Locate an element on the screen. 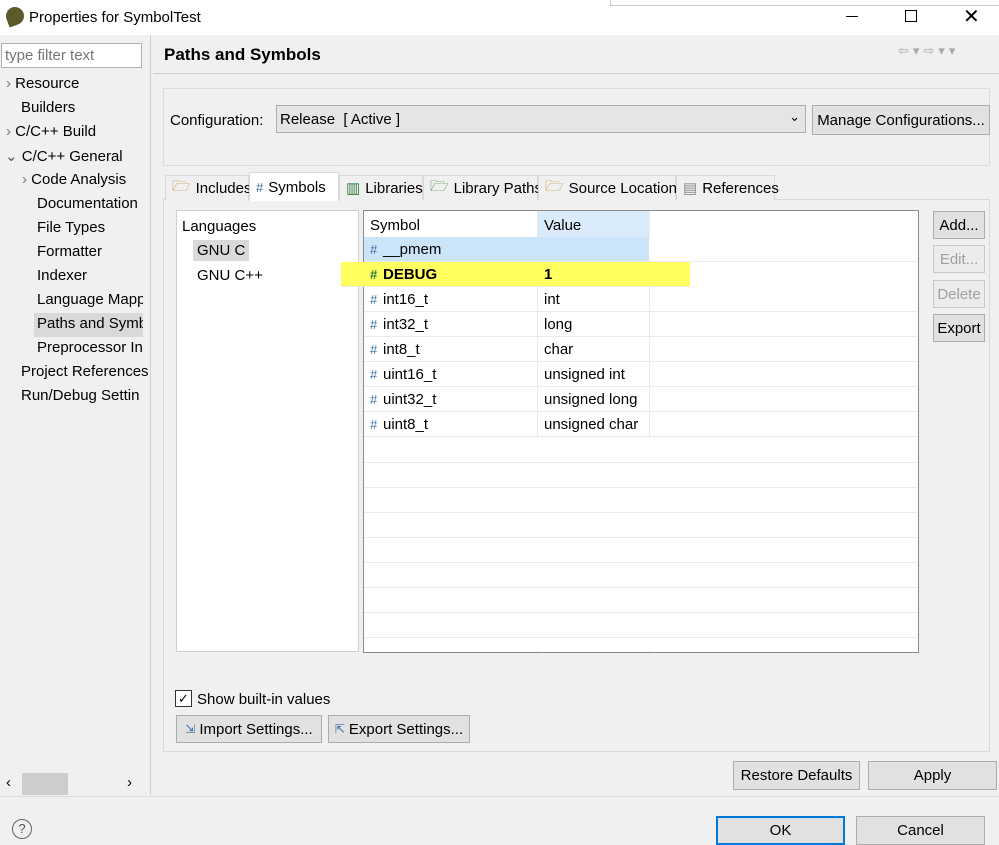 The width and height of the screenshot is (999, 845). tree-item-builders: Builders is located at coordinates (48, 107).